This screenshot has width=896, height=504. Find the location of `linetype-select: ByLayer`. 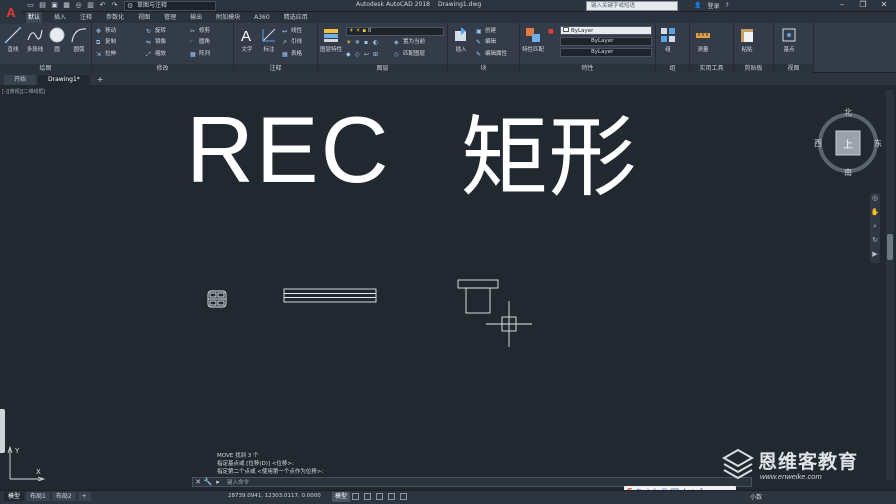

linetype-select: ByLayer is located at coordinates (606, 41).